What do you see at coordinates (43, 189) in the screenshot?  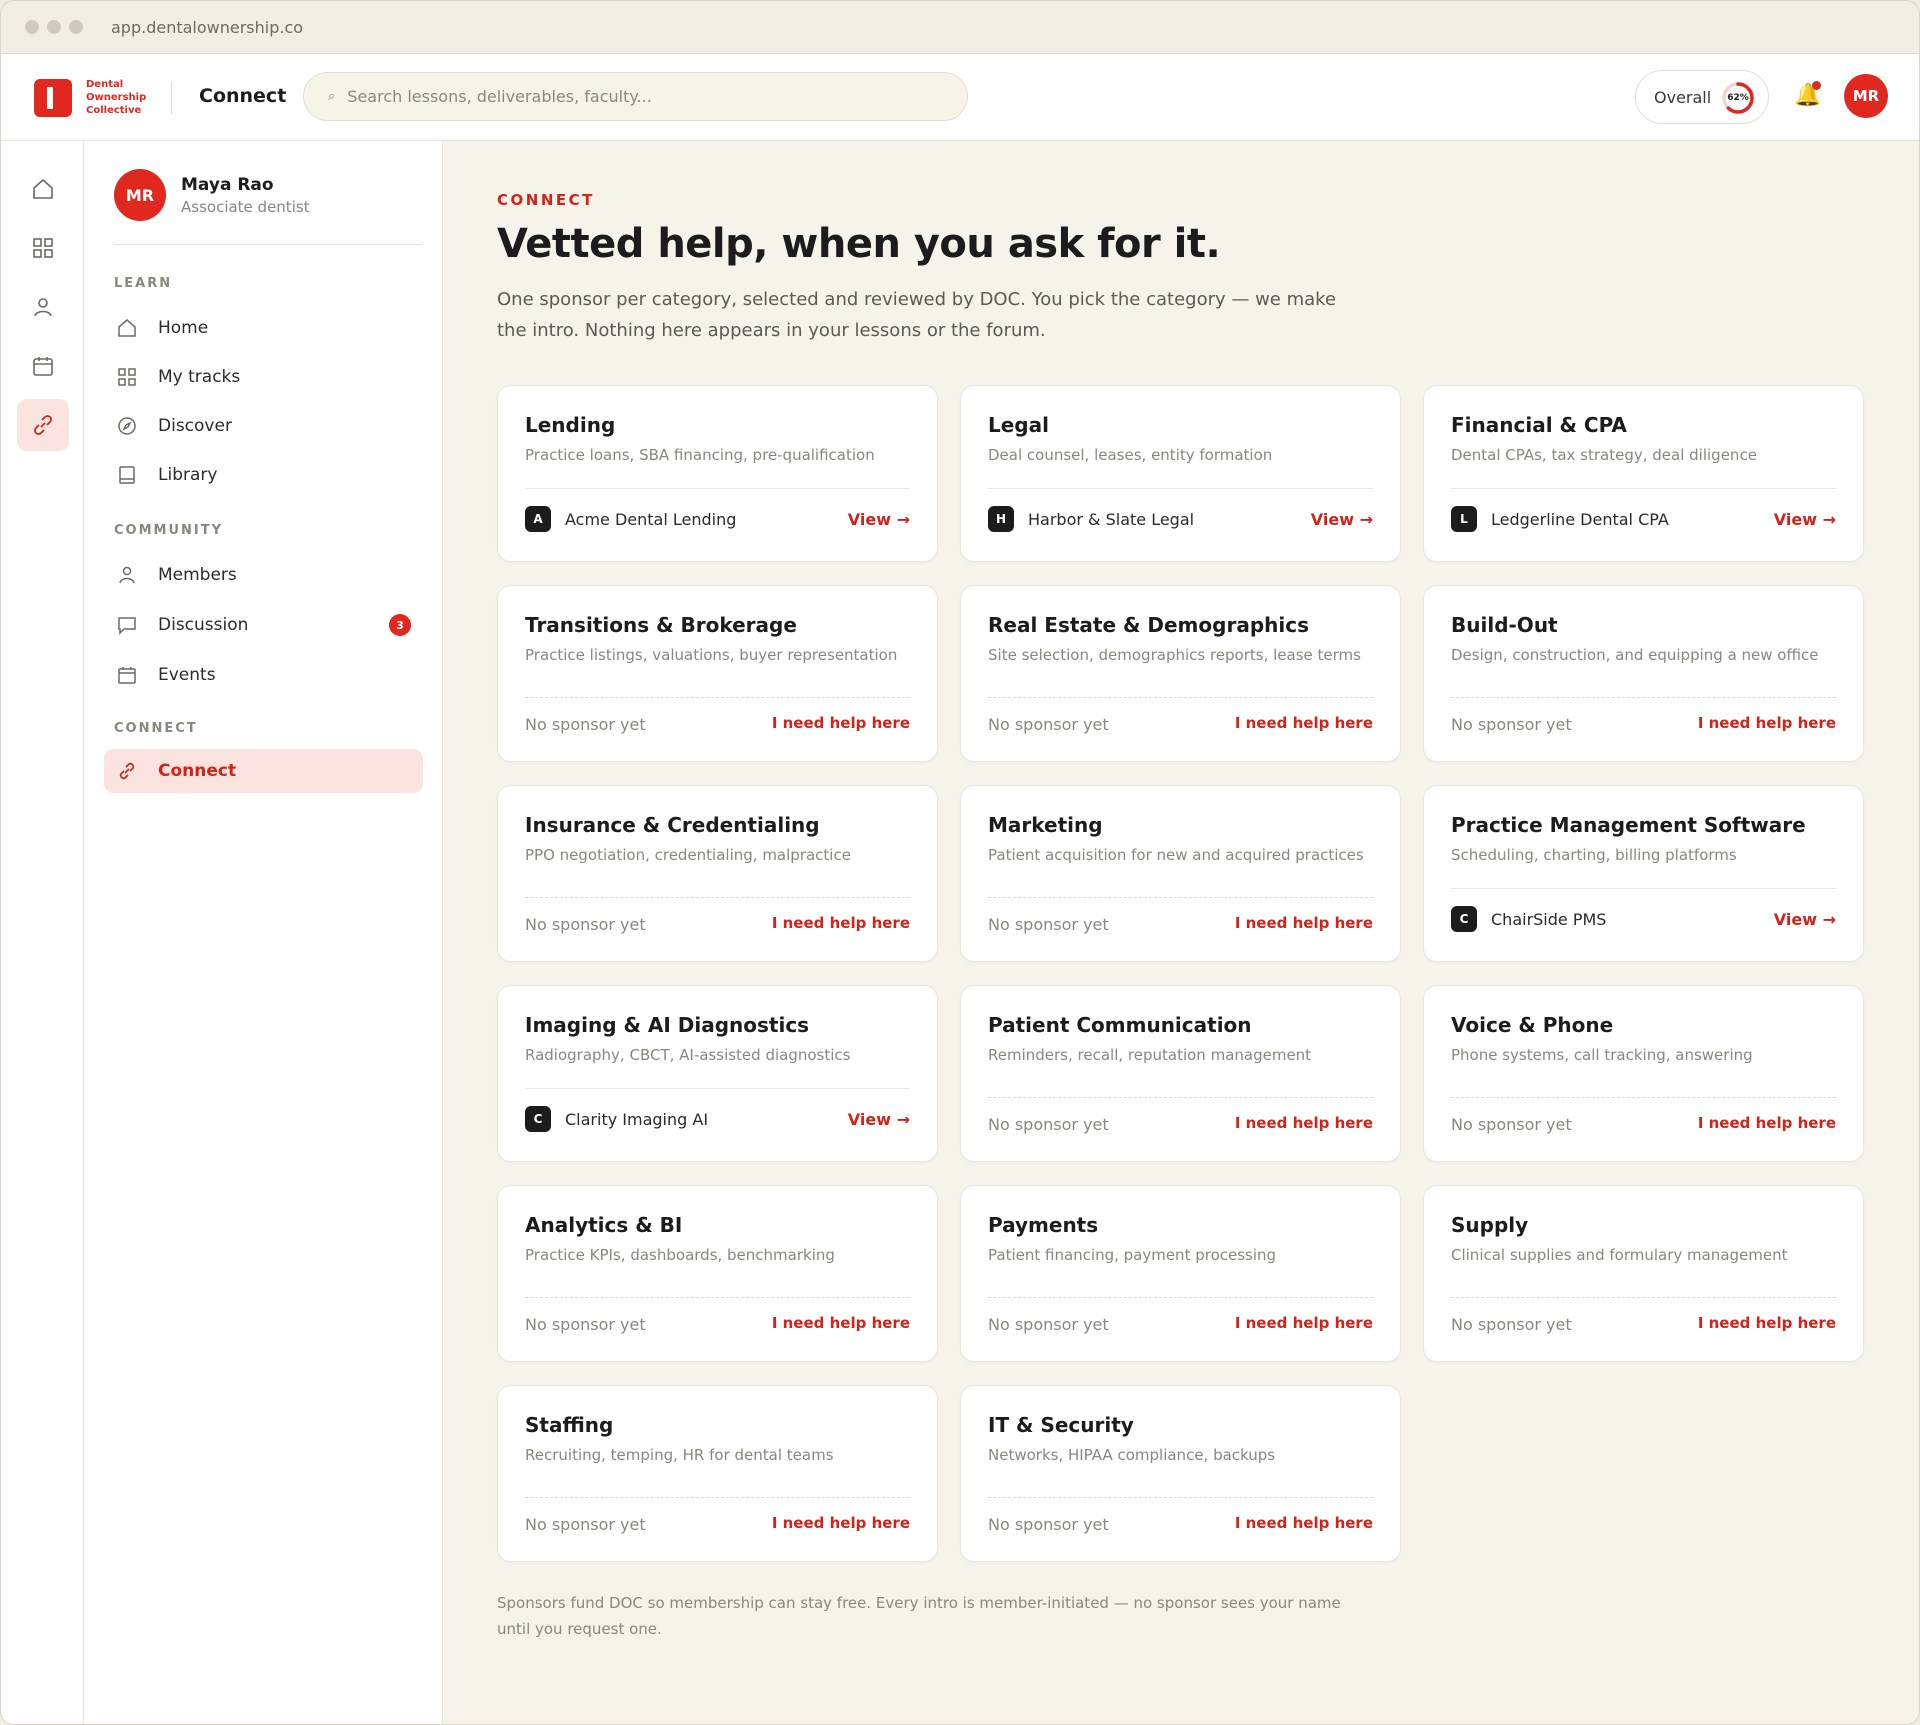 I see `rail-home-icon` at bounding box center [43, 189].